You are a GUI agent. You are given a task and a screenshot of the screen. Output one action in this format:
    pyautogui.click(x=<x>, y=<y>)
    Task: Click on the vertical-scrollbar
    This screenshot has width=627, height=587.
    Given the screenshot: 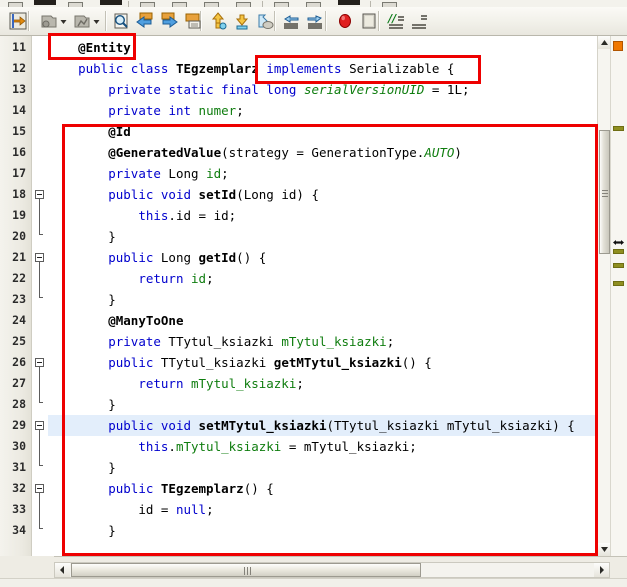 What is the action you would take?
    pyautogui.click(x=604, y=296)
    